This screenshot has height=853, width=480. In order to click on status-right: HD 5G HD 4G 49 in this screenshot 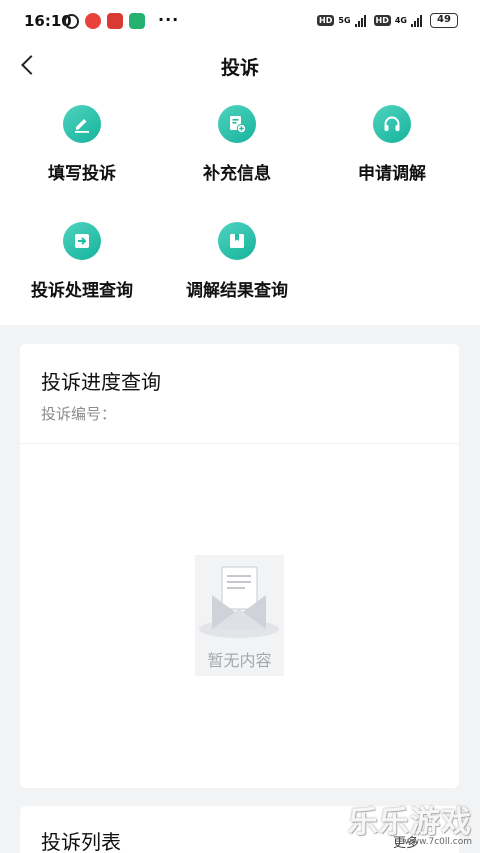, I will do `click(387, 20)`.